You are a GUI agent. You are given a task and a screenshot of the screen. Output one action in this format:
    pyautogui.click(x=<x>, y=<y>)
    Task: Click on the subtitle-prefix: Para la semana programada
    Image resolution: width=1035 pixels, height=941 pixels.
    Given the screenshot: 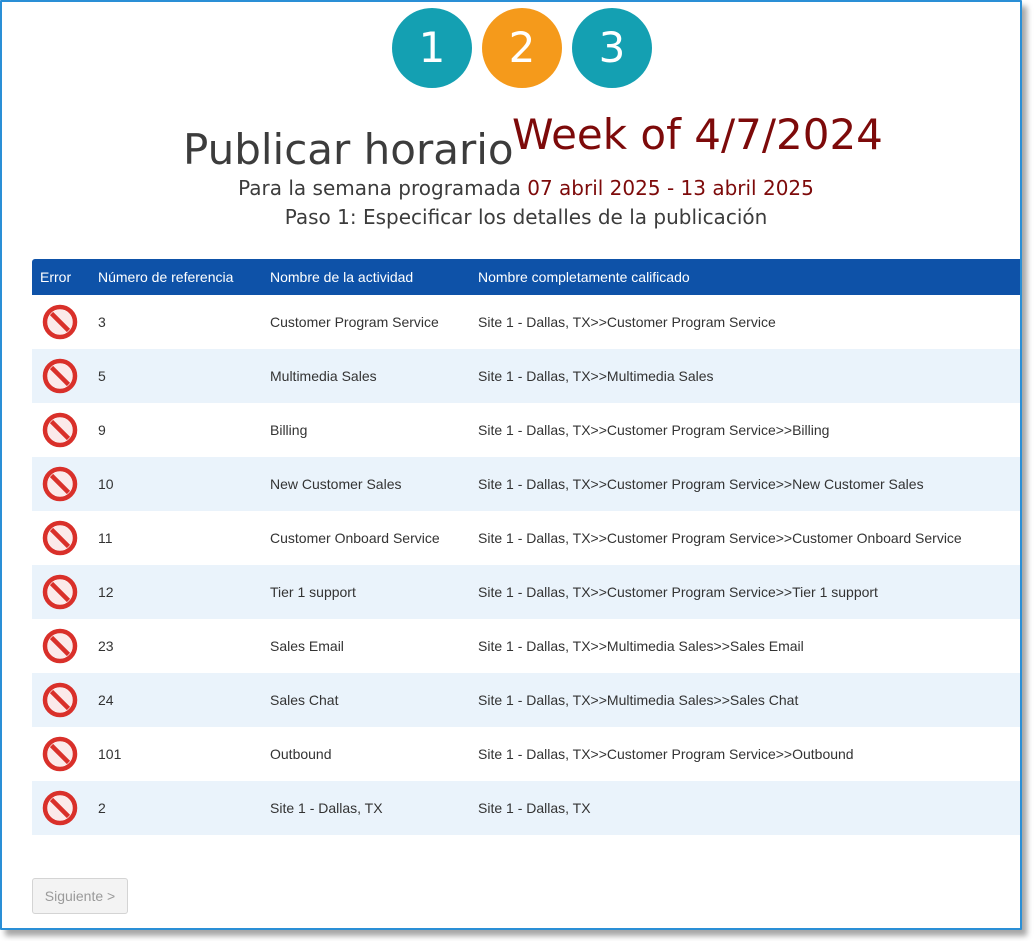 What is the action you would take?
    pyautogui.click(x=379, y=188)
    